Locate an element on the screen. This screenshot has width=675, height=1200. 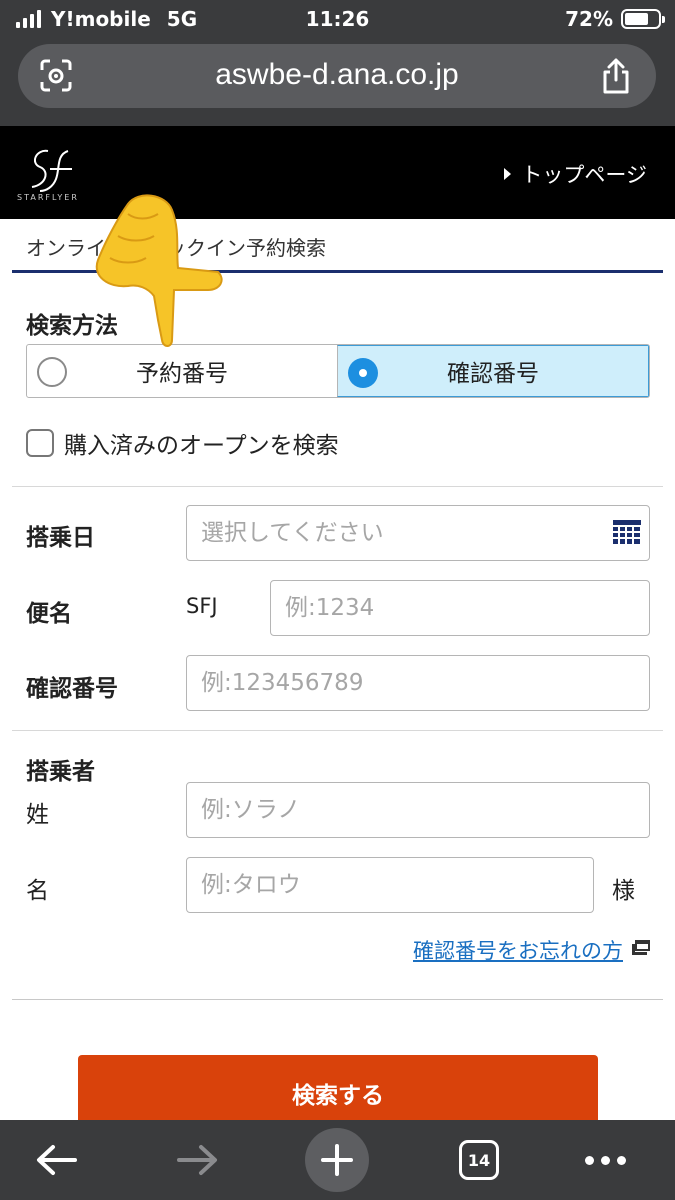
battery-percent: 72% is located at coordinates (589, 19).